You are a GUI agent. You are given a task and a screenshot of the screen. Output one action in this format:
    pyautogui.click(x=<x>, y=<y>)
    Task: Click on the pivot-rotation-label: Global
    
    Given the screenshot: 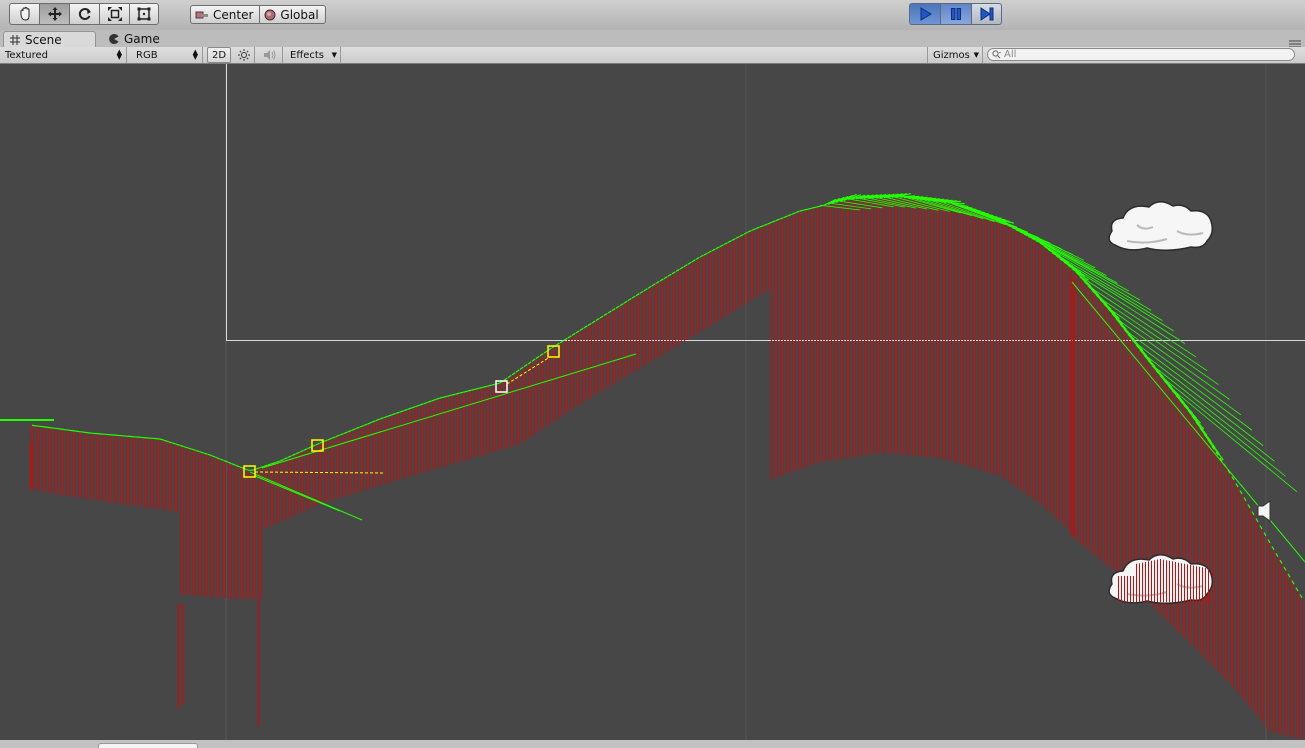 What is the action you would take?
    pyautogui.click(x=299, y=15)
    